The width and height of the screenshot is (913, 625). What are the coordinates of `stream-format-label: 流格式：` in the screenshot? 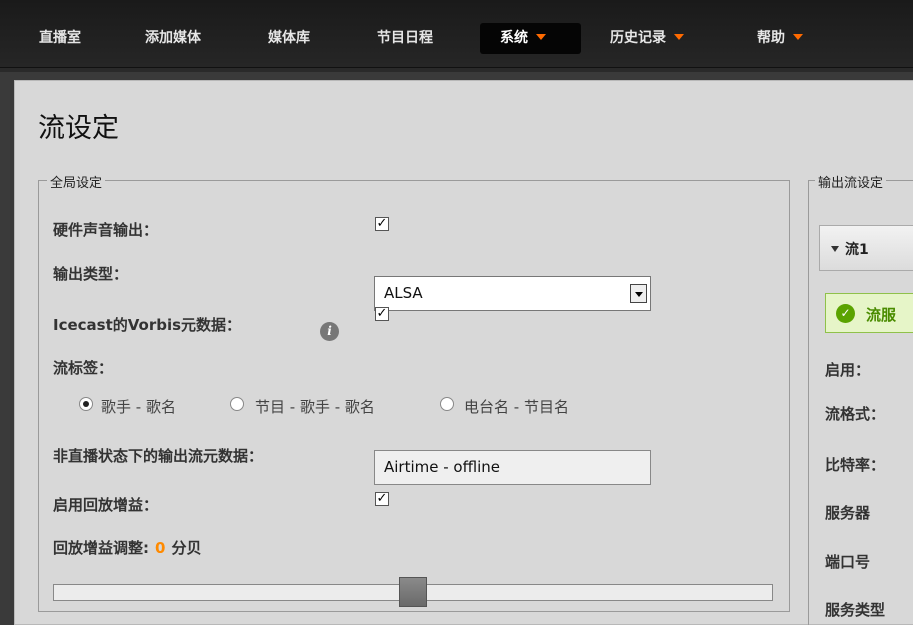 It's located at (855, 414).